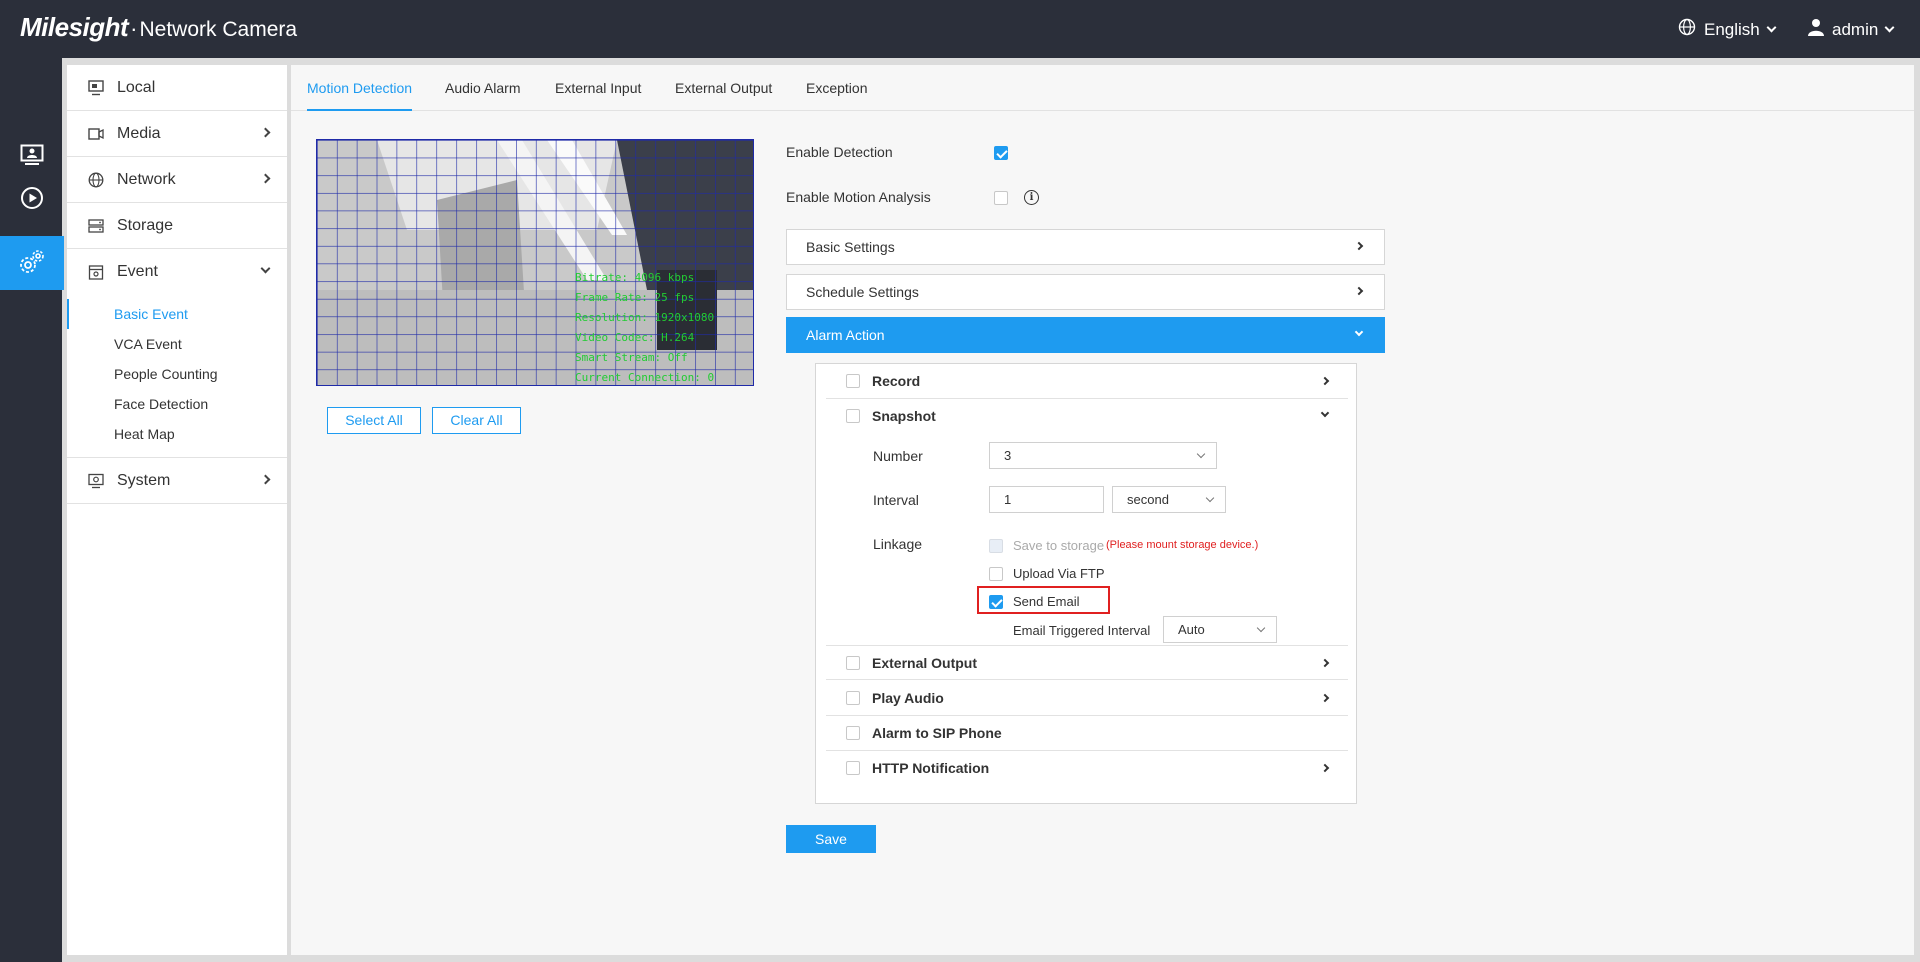 Image resolution: width=1920 pixels, height=962 pixels. I want to click on clear-all-button: Clear All, so click(476, 420).